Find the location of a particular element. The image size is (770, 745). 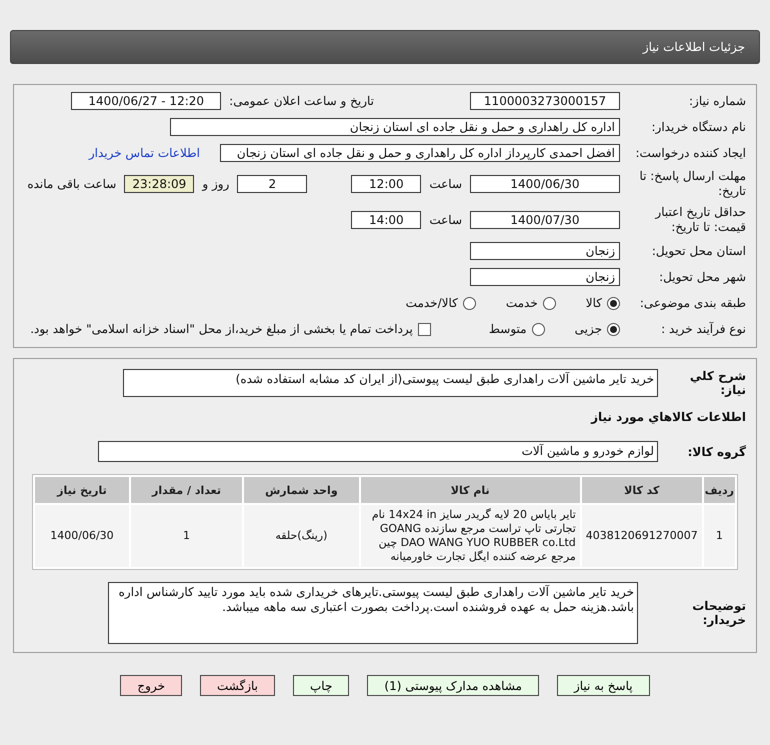

field-label: روز و is located at coordinates (216, 184).